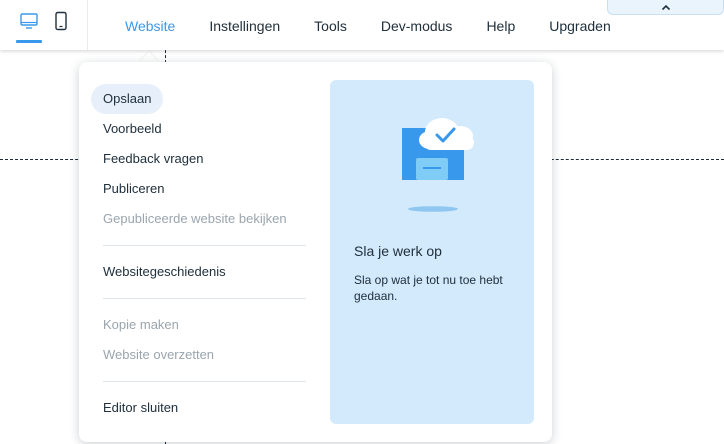  I want to click on menu-help: Help, so click(500, 25).